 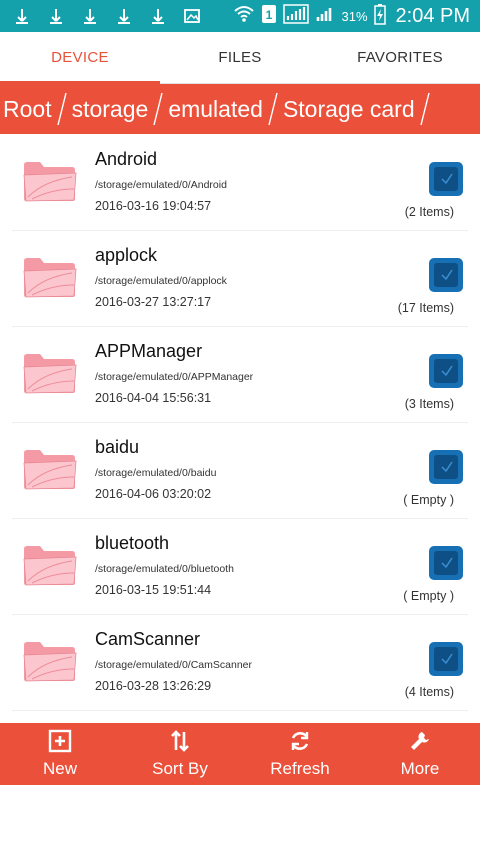 What do you see at coordinates (300, 754) in the screenshot?
I see `refresh-button: Refresh` at bounding box center [300, 754].